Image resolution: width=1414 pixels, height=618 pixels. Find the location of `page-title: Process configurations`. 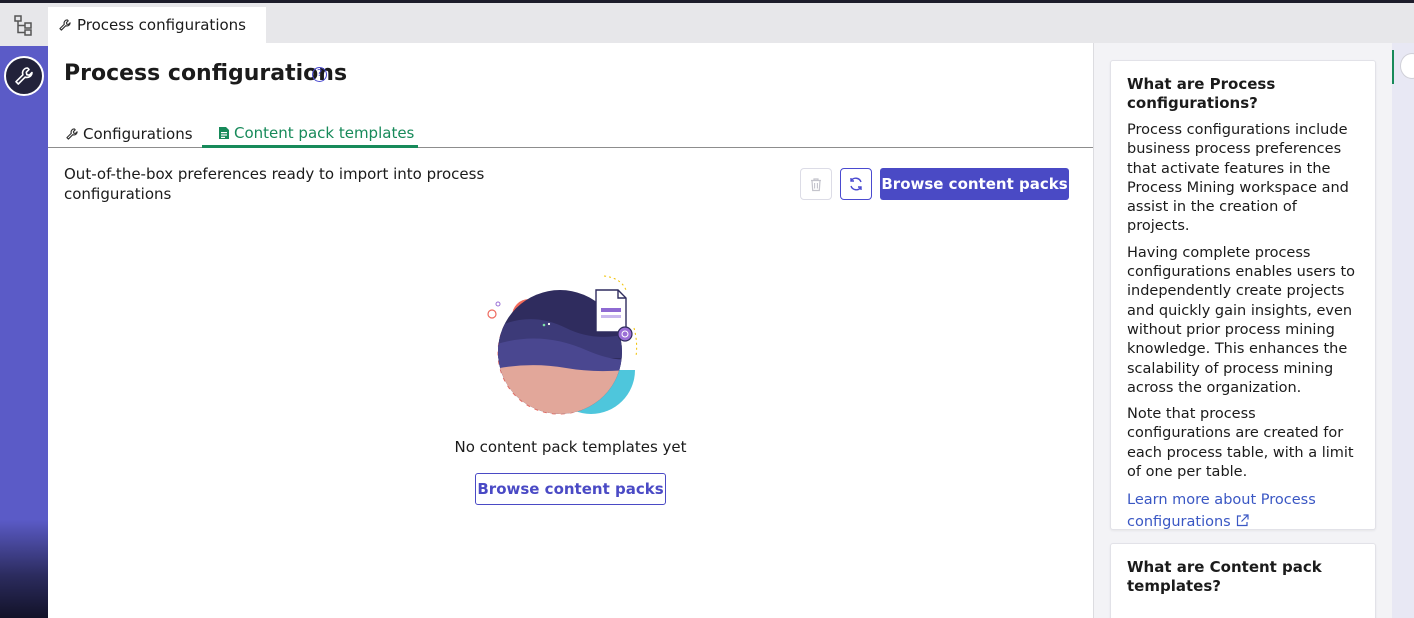

page-title: Process configurations is located at coordinates (206, 73).